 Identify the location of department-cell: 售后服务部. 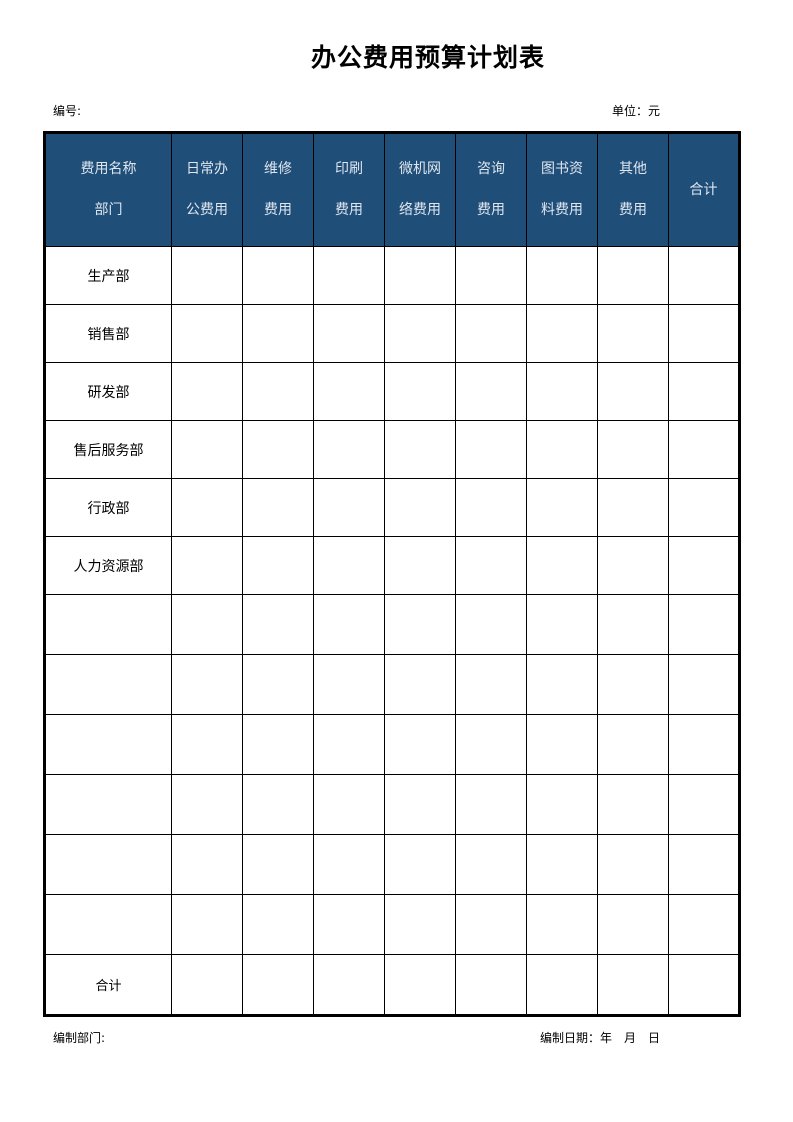
(108, 449).